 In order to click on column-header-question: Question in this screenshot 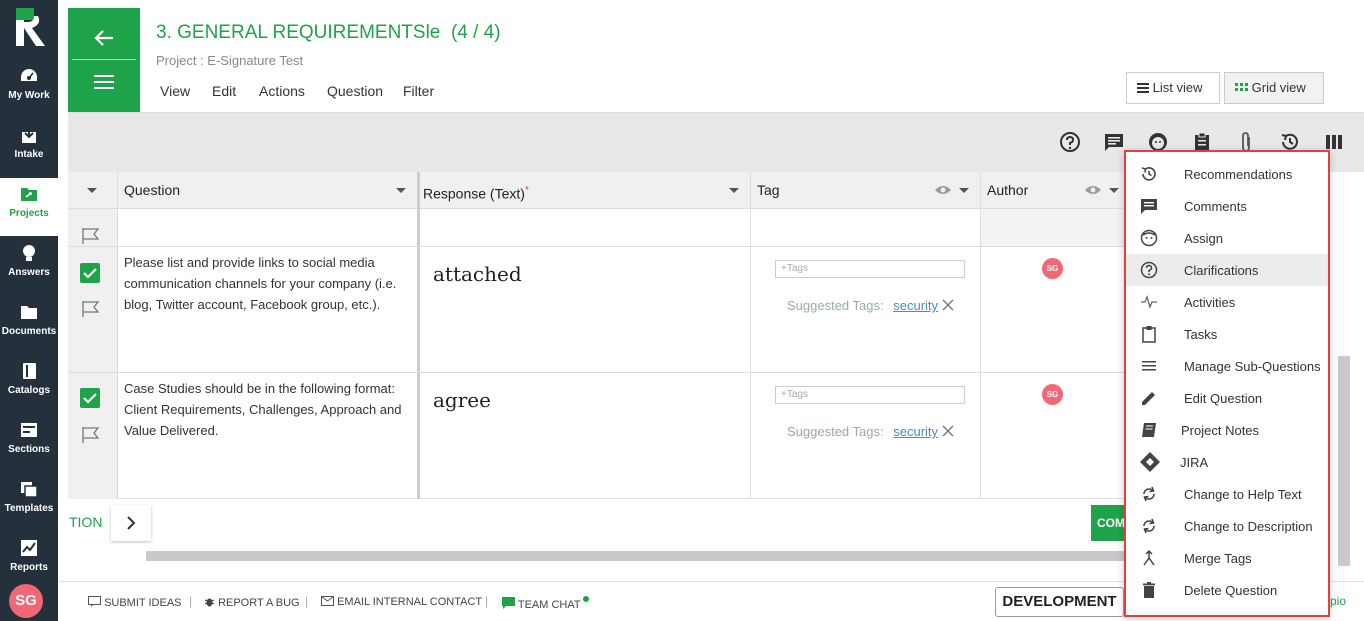, I will do `click(267, 190)`.